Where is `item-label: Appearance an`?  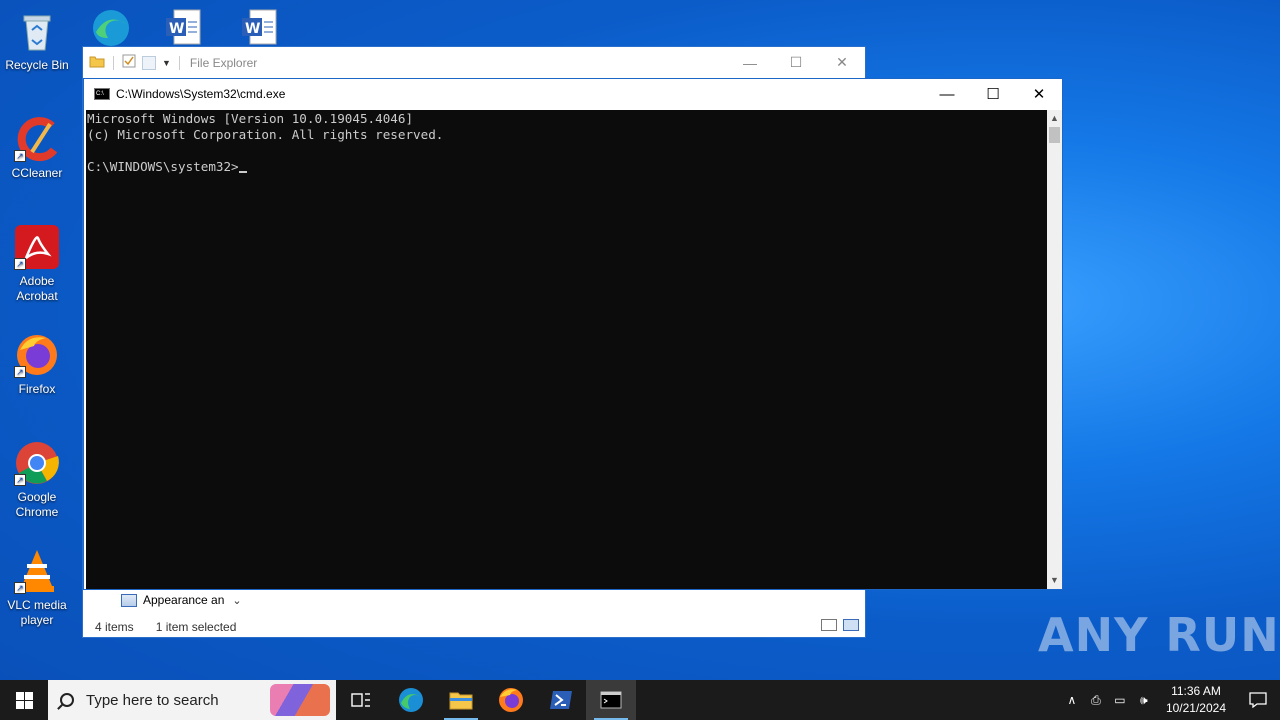
item-label: Appearance an is located at coordinates (184, 600).